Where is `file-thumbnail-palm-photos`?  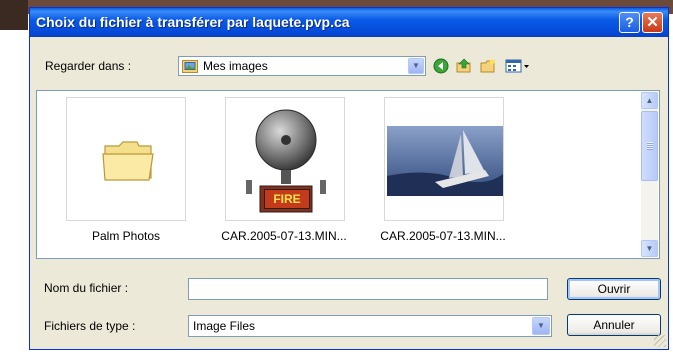 file-thumbnail-palm-photos is located at coordinates (126, 159).